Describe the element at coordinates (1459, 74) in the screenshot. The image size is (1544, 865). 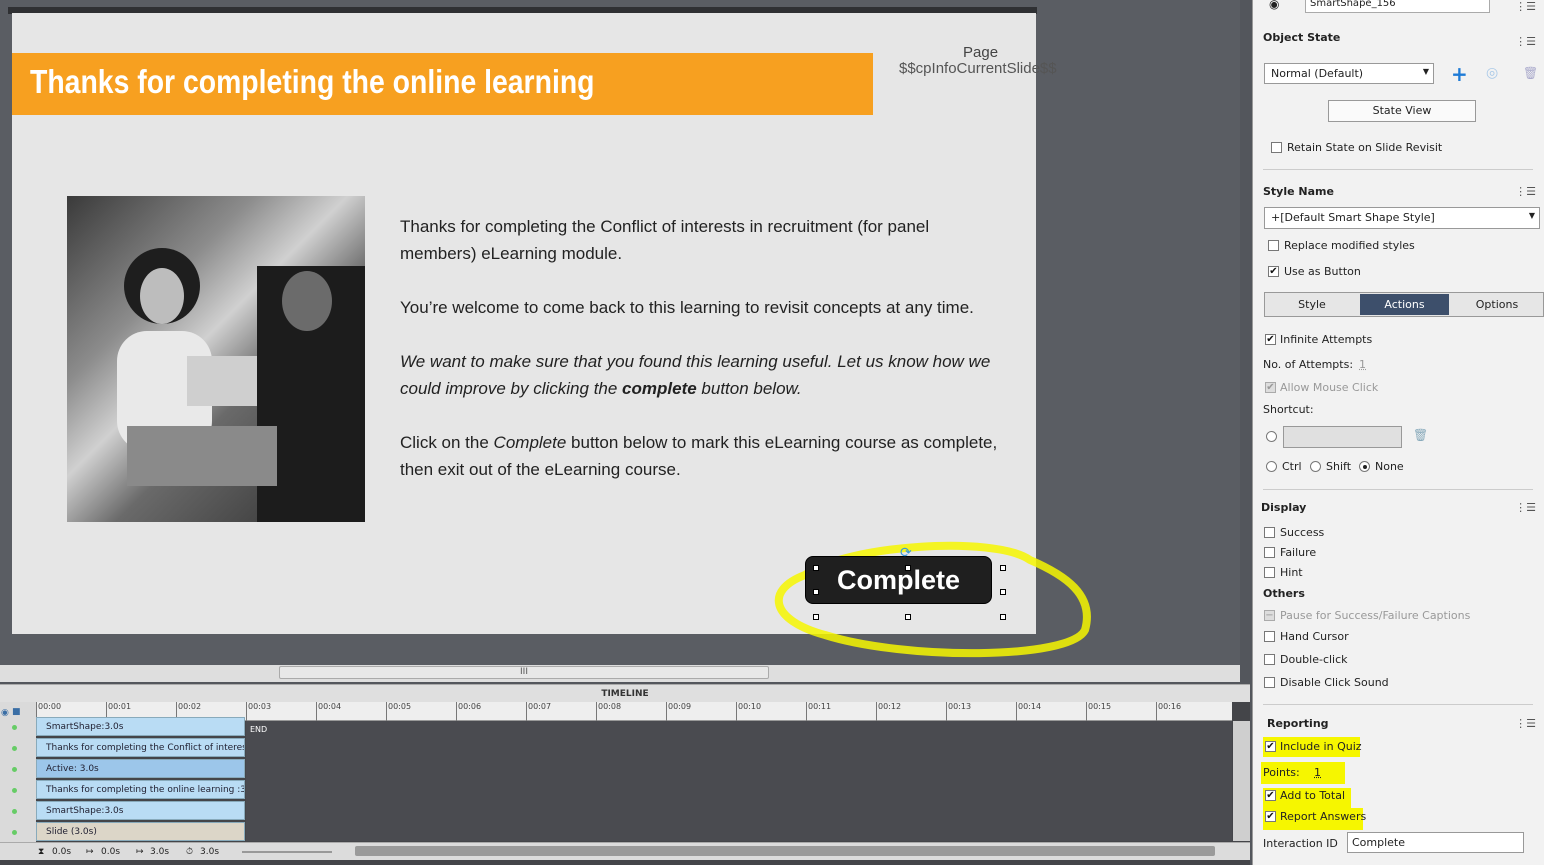
I see `add-state-icon: +` at that location.